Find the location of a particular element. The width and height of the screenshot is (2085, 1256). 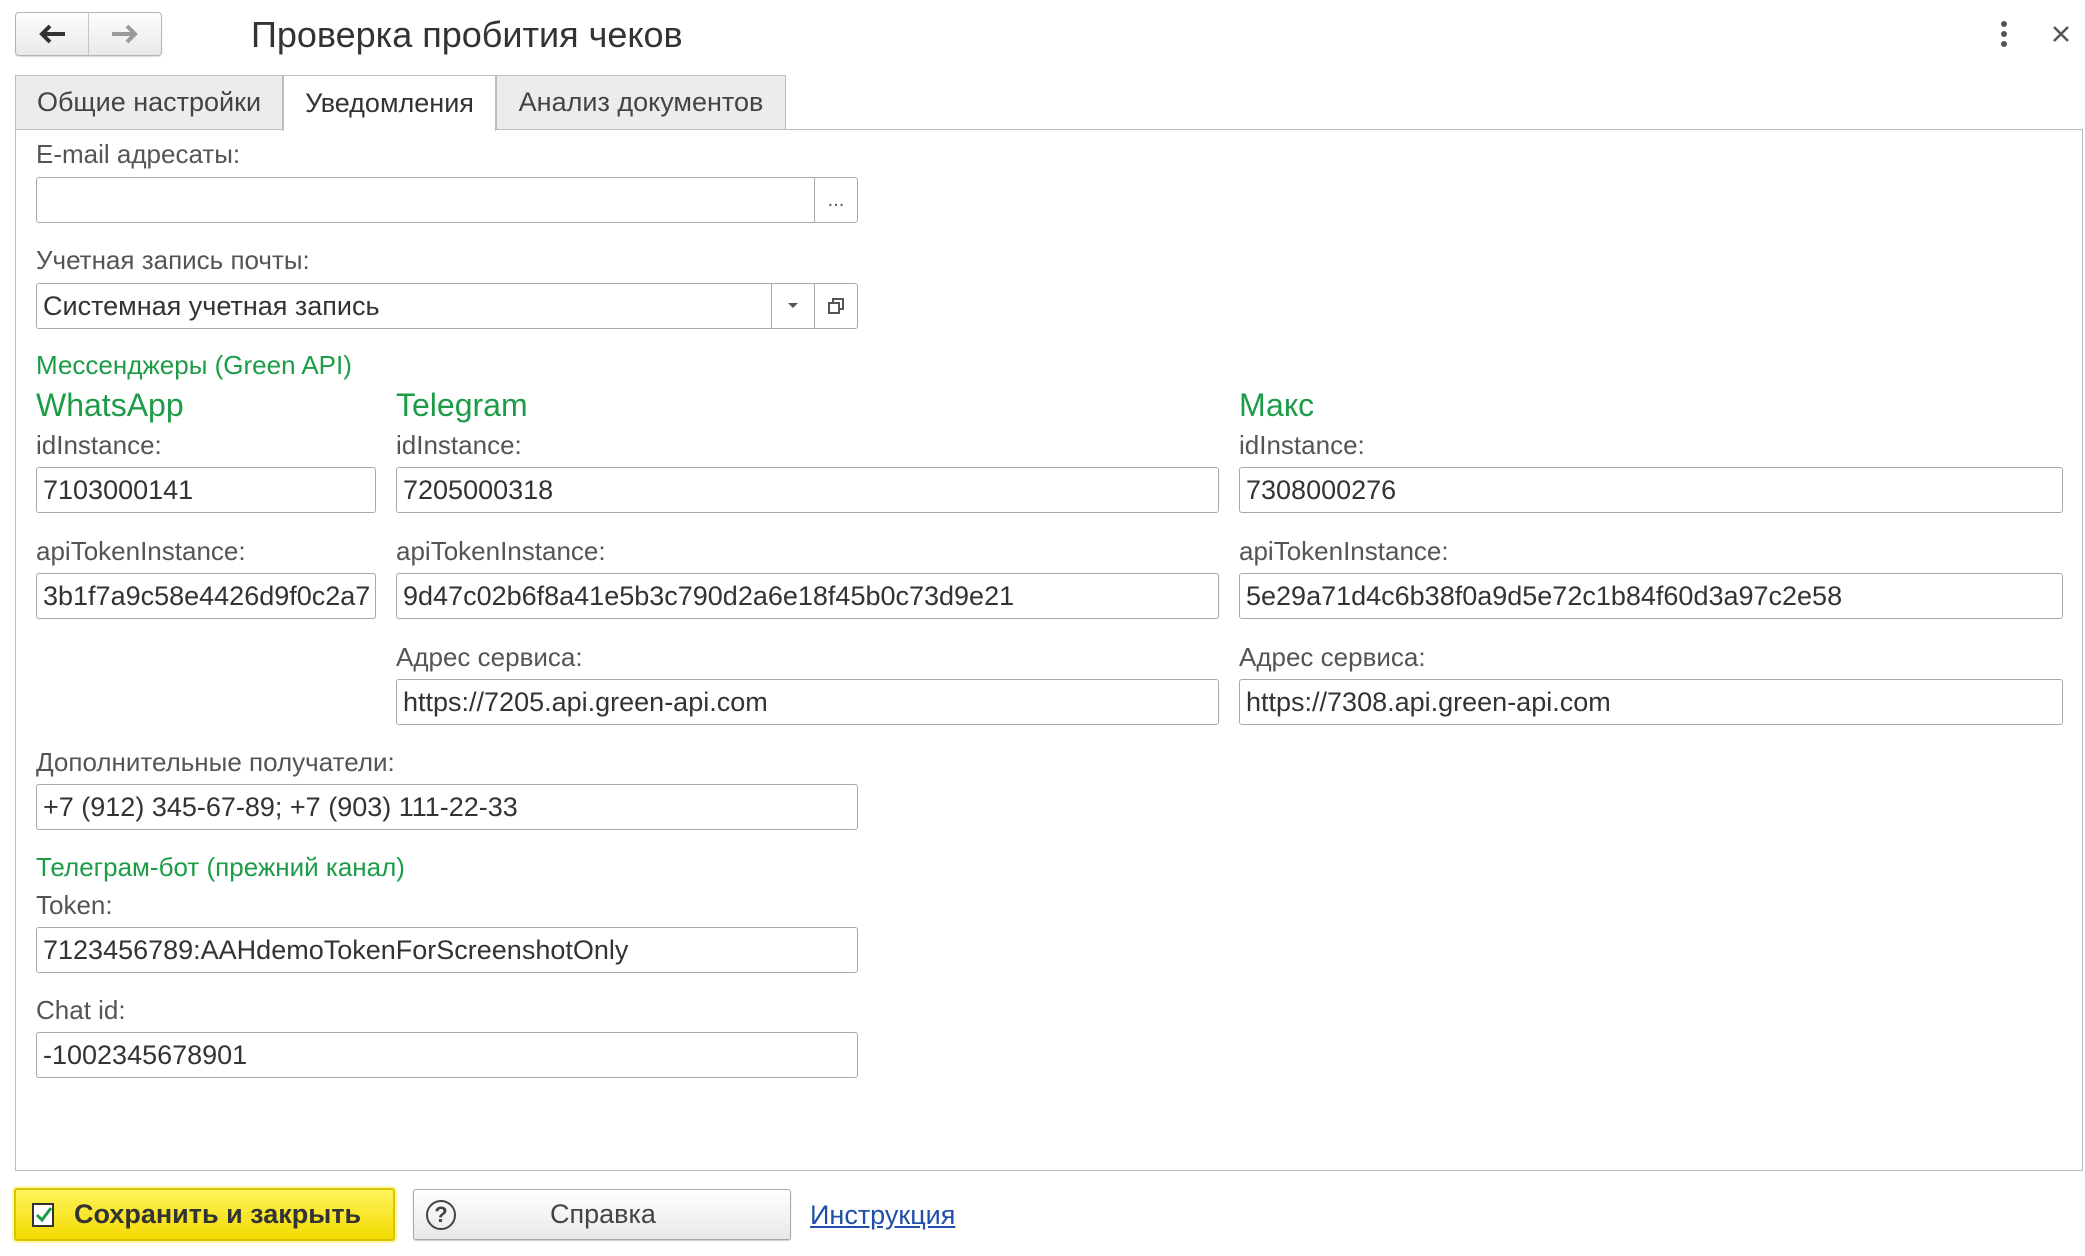

messengers-heading: Мессенджеры (Green API) is located at coordinates (194, 365).